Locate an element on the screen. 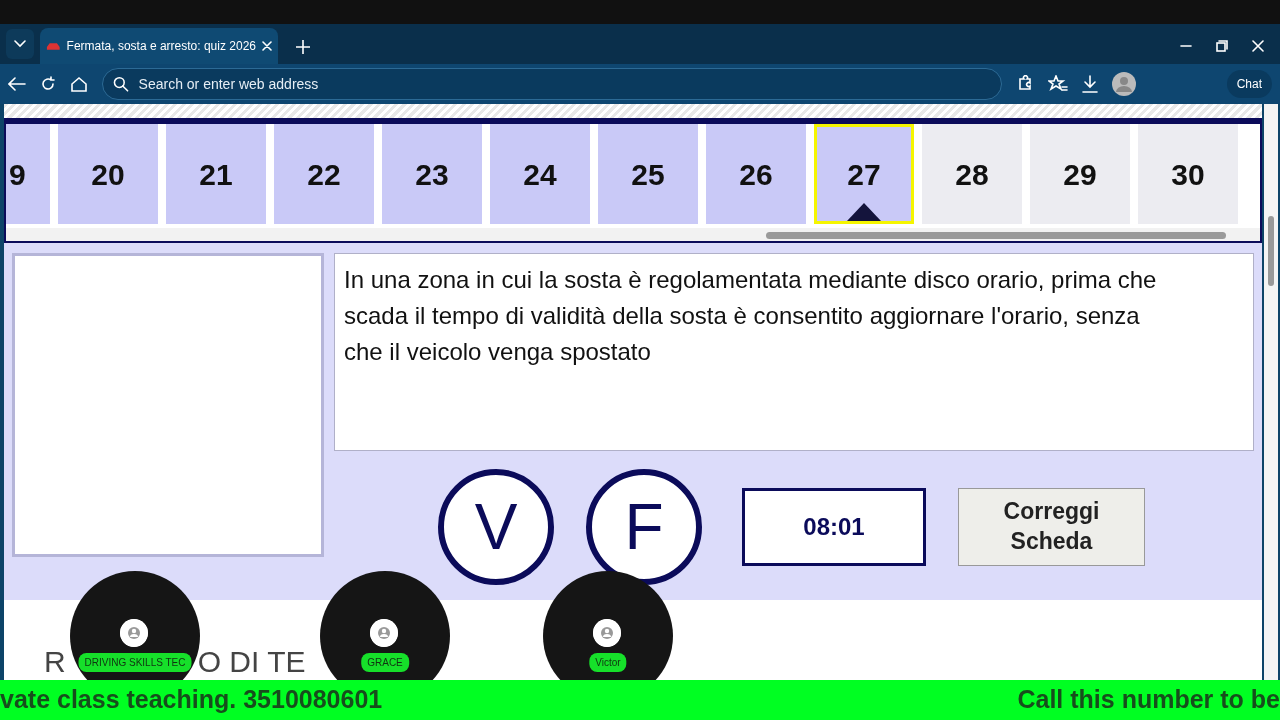 This screenshot has height=720, width=1280. question-number-tab: 29 is located at coordinates (1080, 174).